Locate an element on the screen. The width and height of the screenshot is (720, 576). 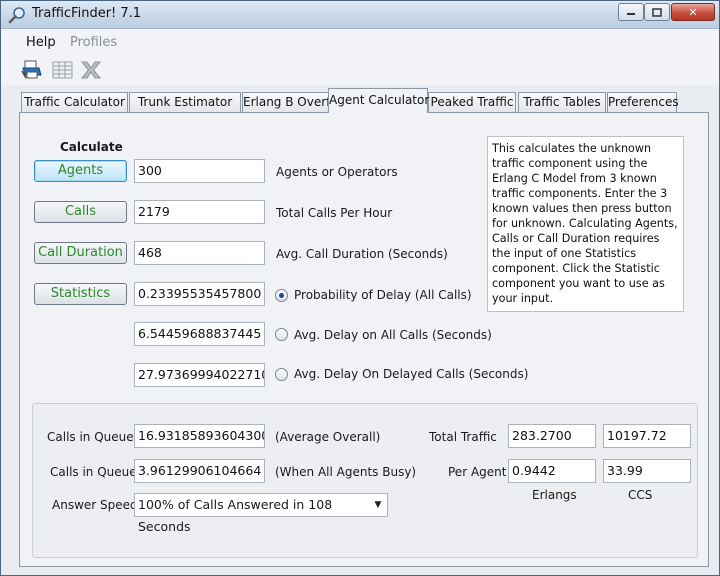
statistics-button: Statistics is located at coordinates (80, 294).